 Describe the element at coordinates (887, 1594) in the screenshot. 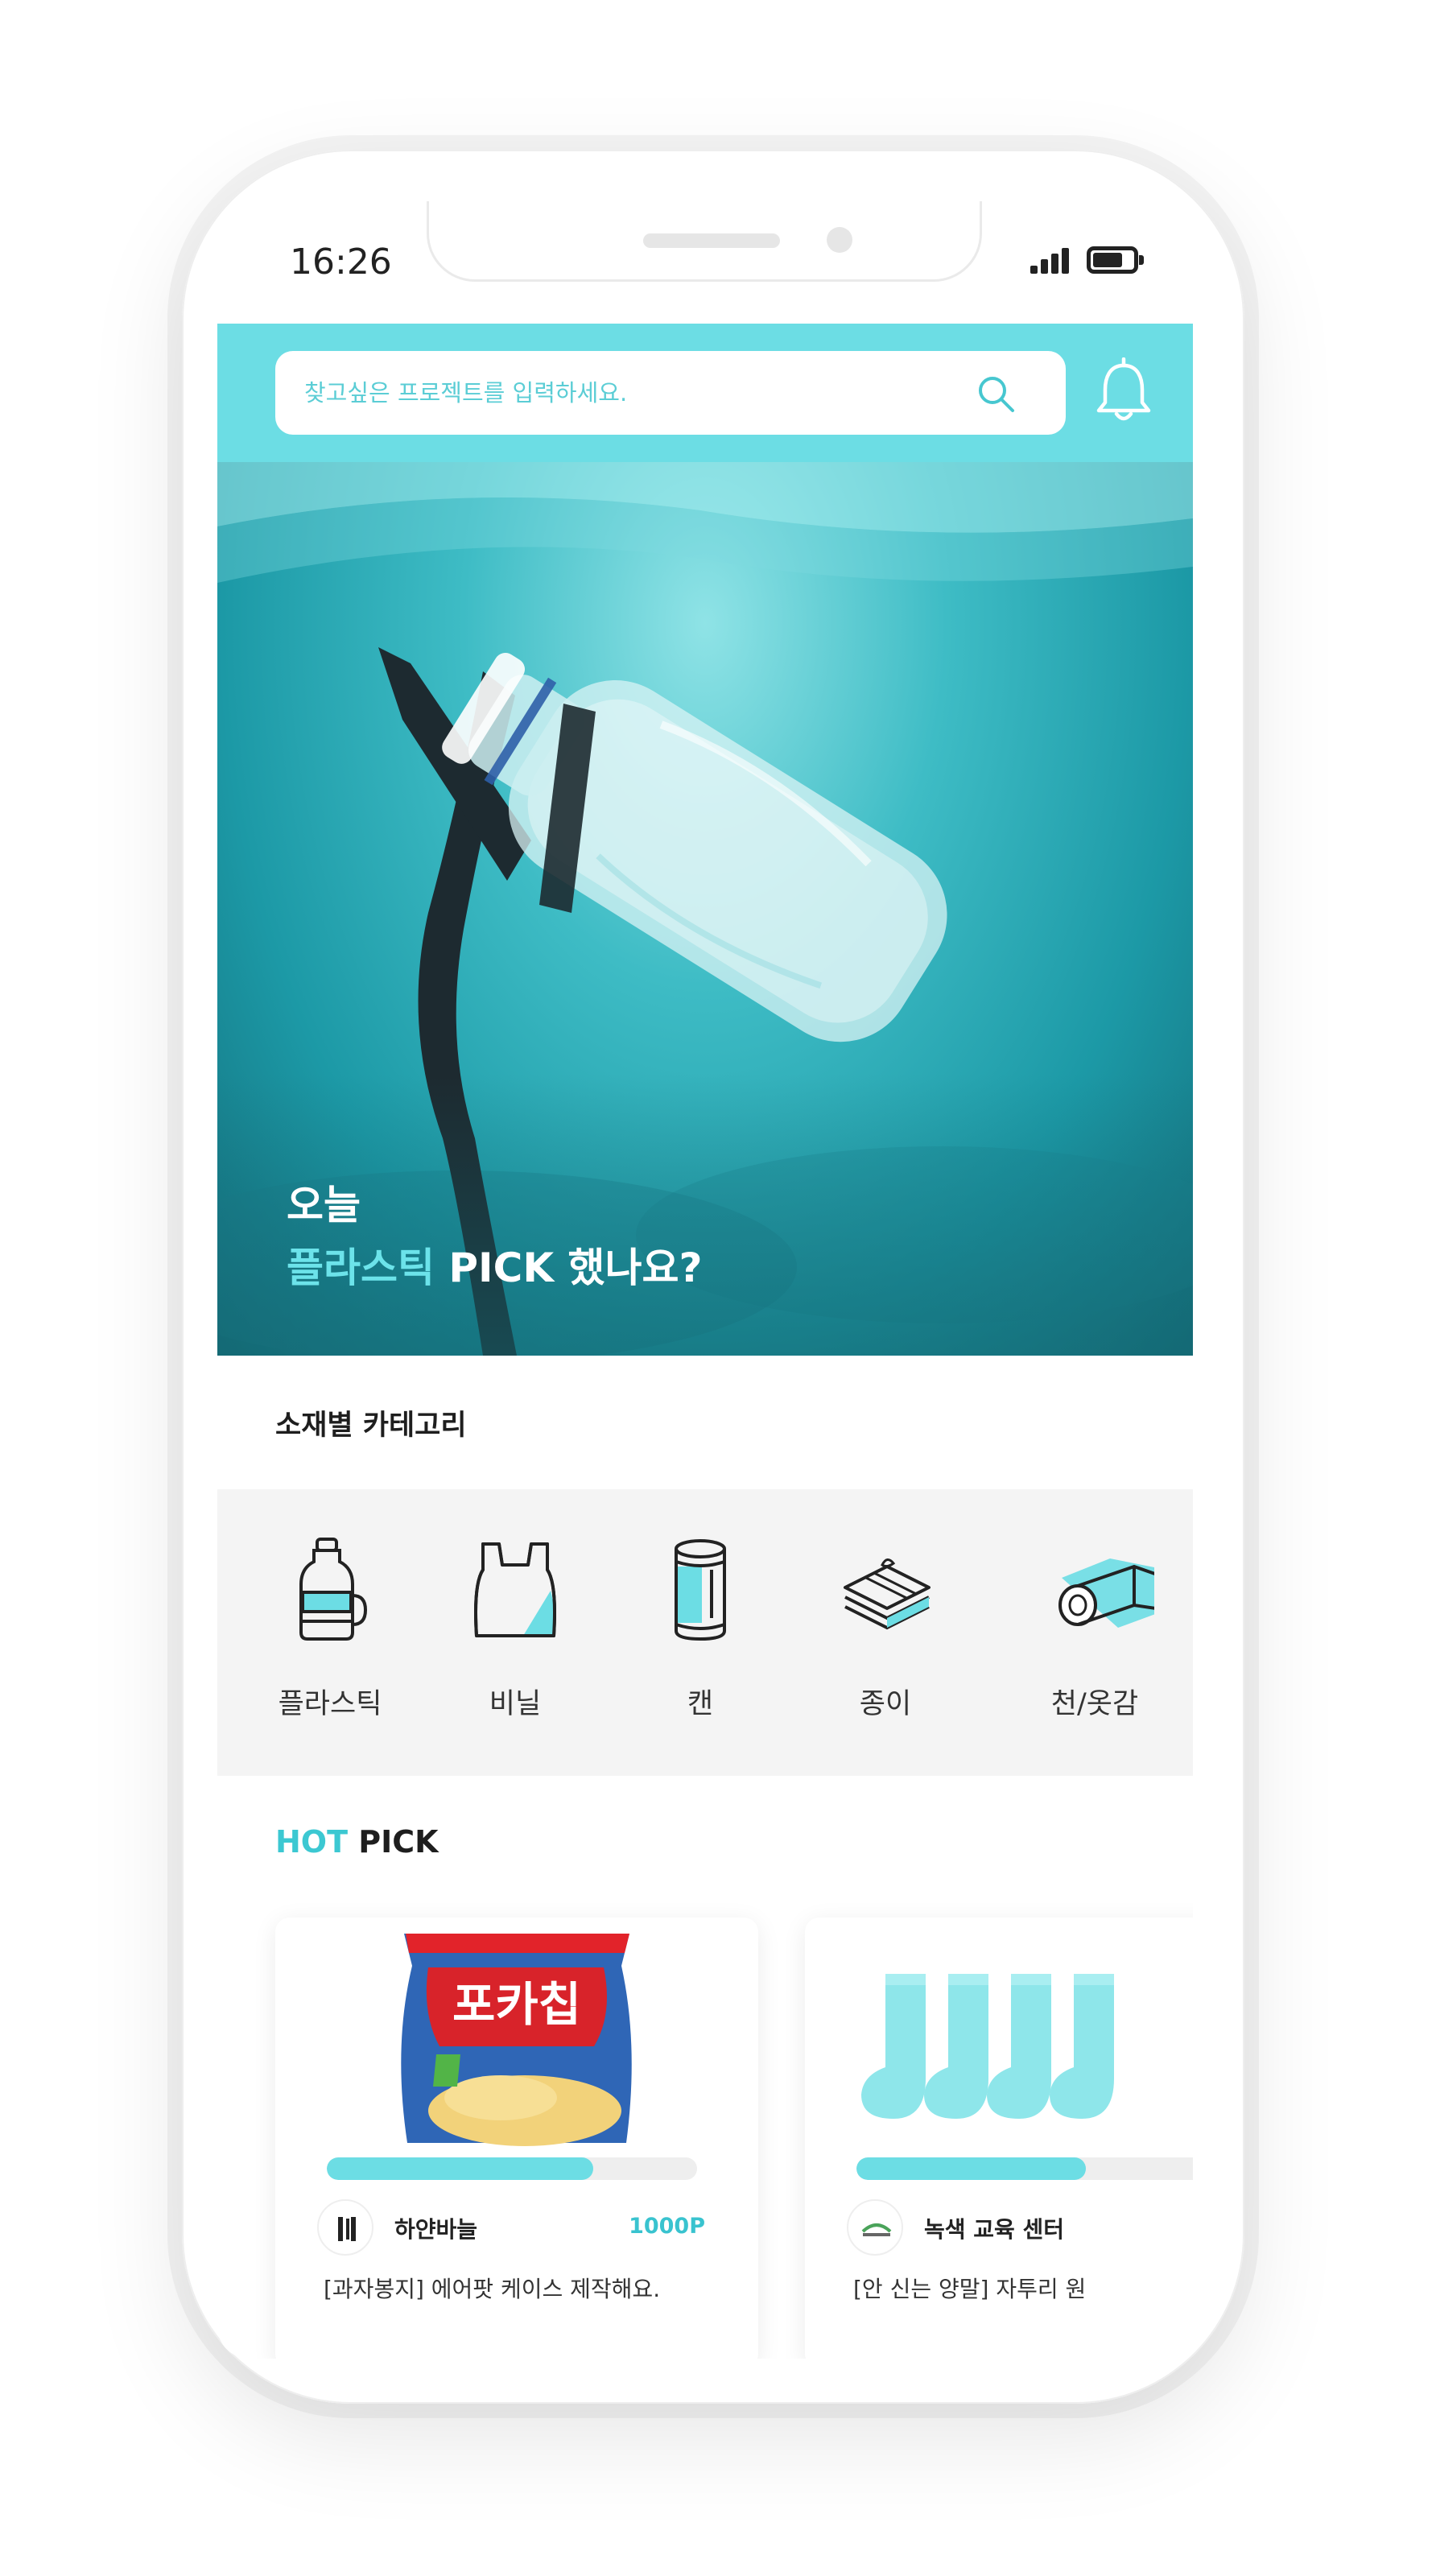

I see `paper-stack-icon` at that location.